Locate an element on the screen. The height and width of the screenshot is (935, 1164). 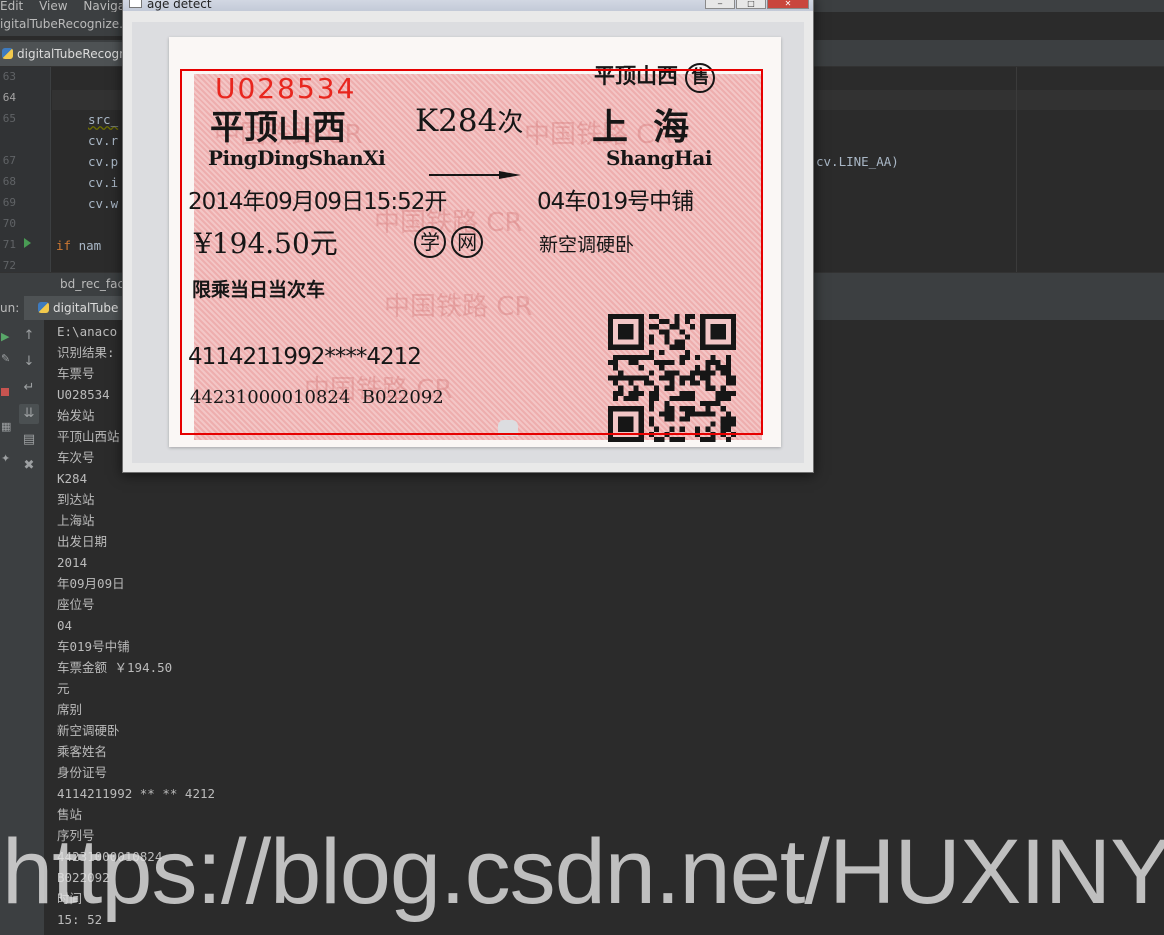
console-line: 平顶山西站 is located at coordinates (88, 436).